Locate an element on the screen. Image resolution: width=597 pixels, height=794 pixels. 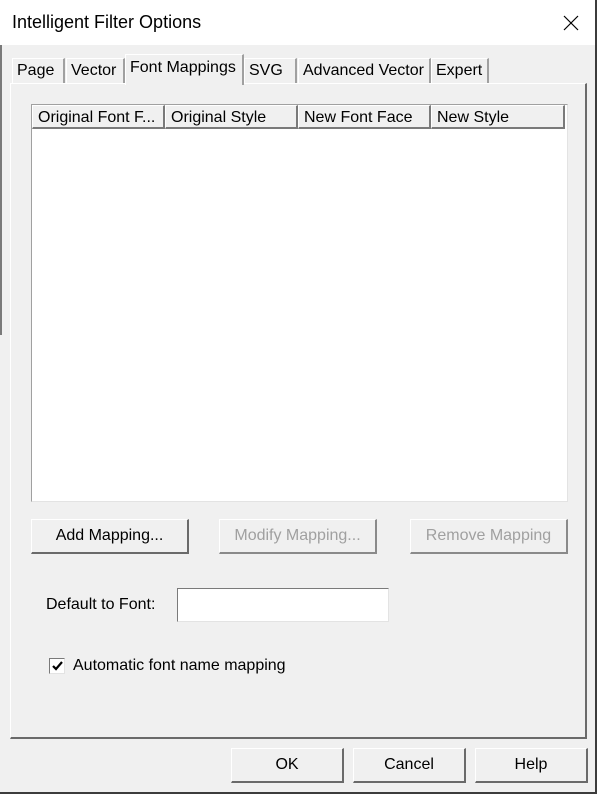
tab-advanced-vector: Advanced Vector is located at coordinates (364, 71).